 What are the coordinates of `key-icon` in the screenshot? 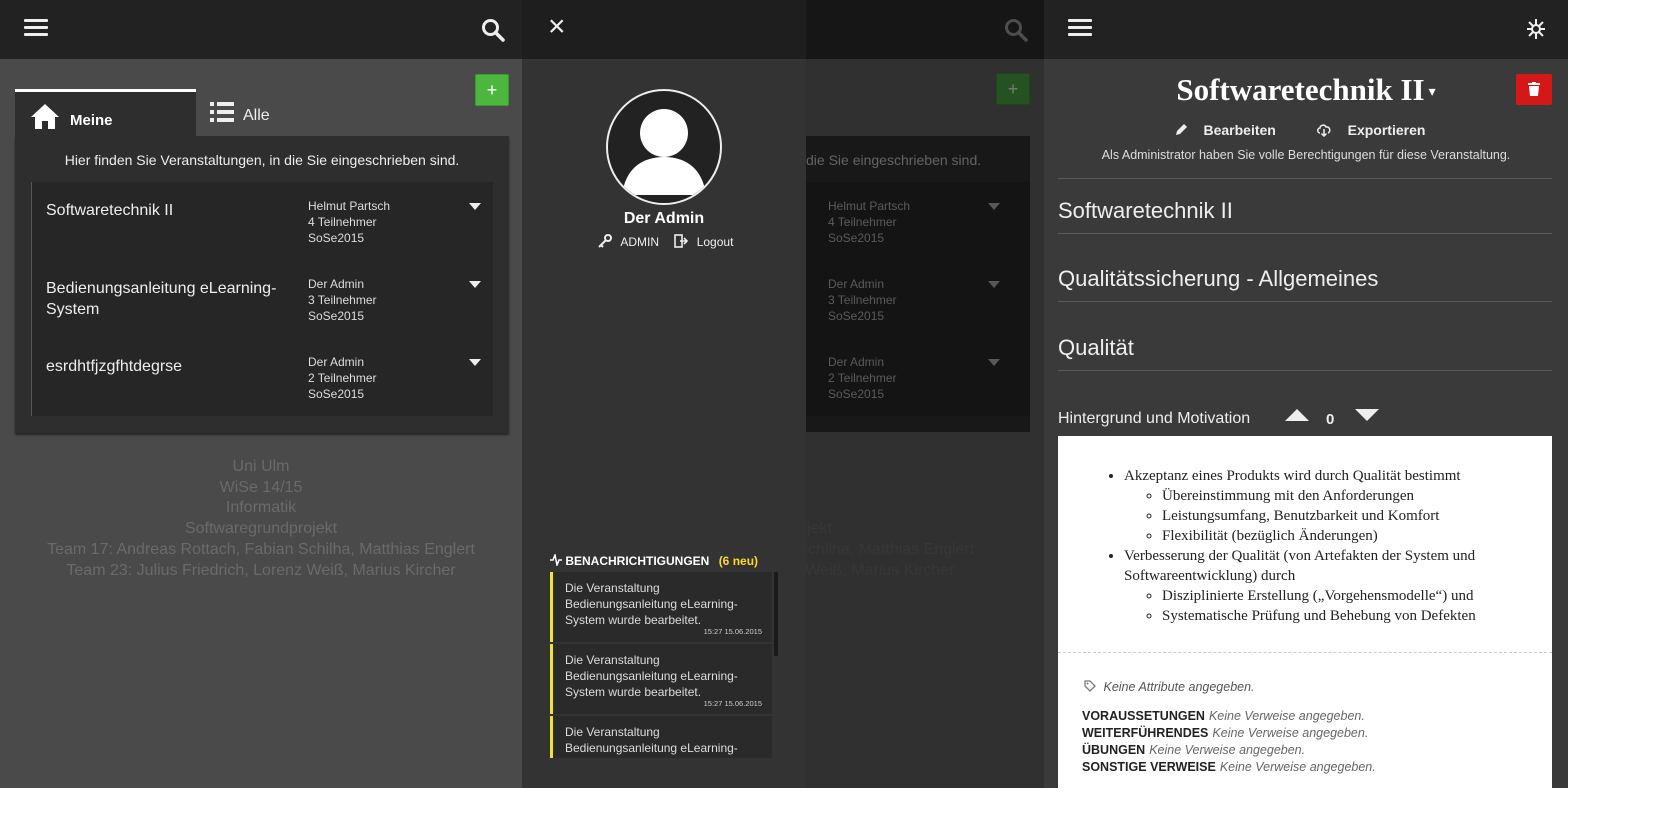 It's located at (605, 241).